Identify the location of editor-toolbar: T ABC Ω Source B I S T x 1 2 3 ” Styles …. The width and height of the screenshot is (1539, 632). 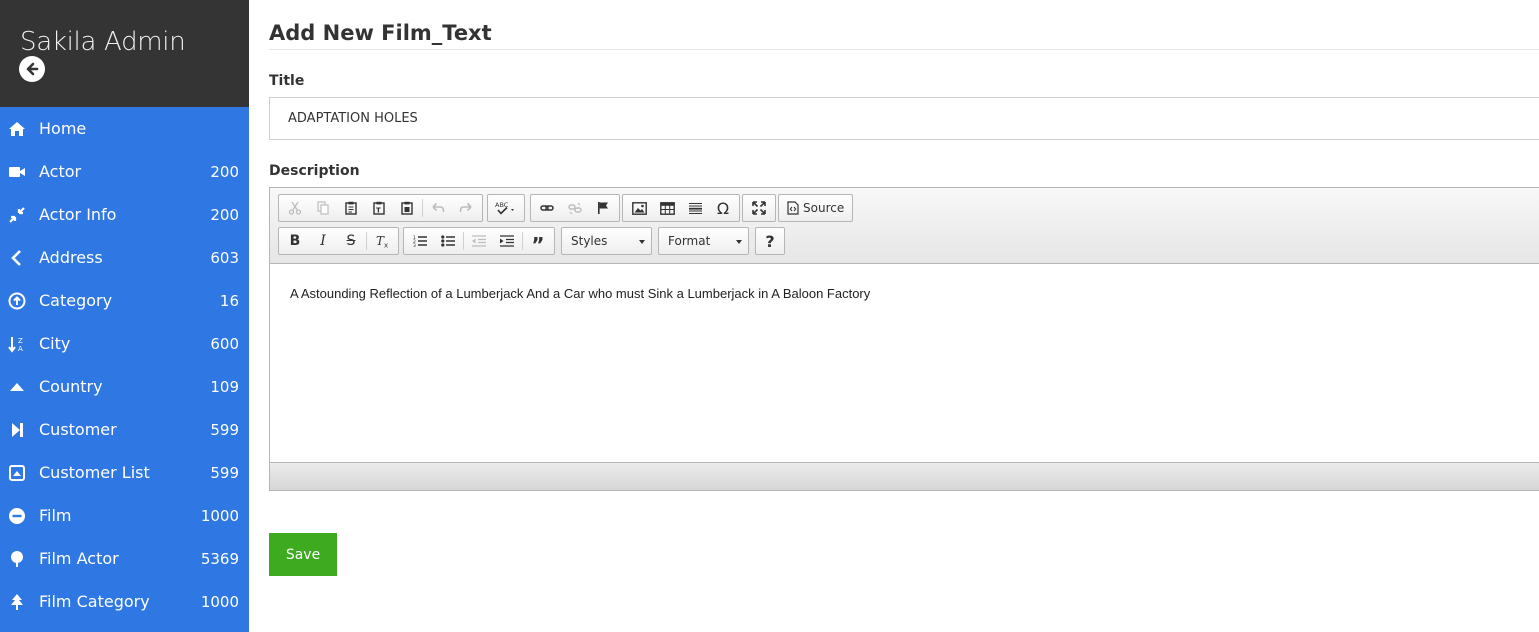
(904, 226).